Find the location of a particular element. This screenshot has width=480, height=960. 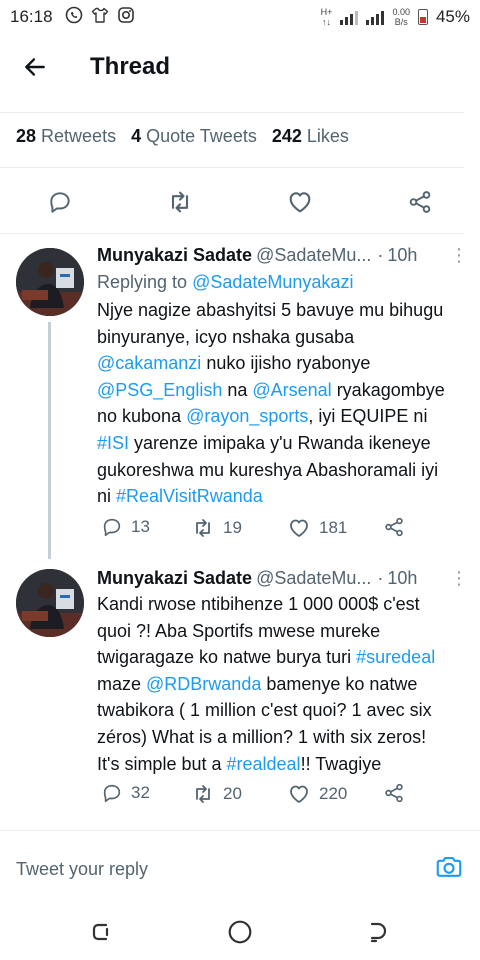

back-nav-button is located at coordinates (378, 932).